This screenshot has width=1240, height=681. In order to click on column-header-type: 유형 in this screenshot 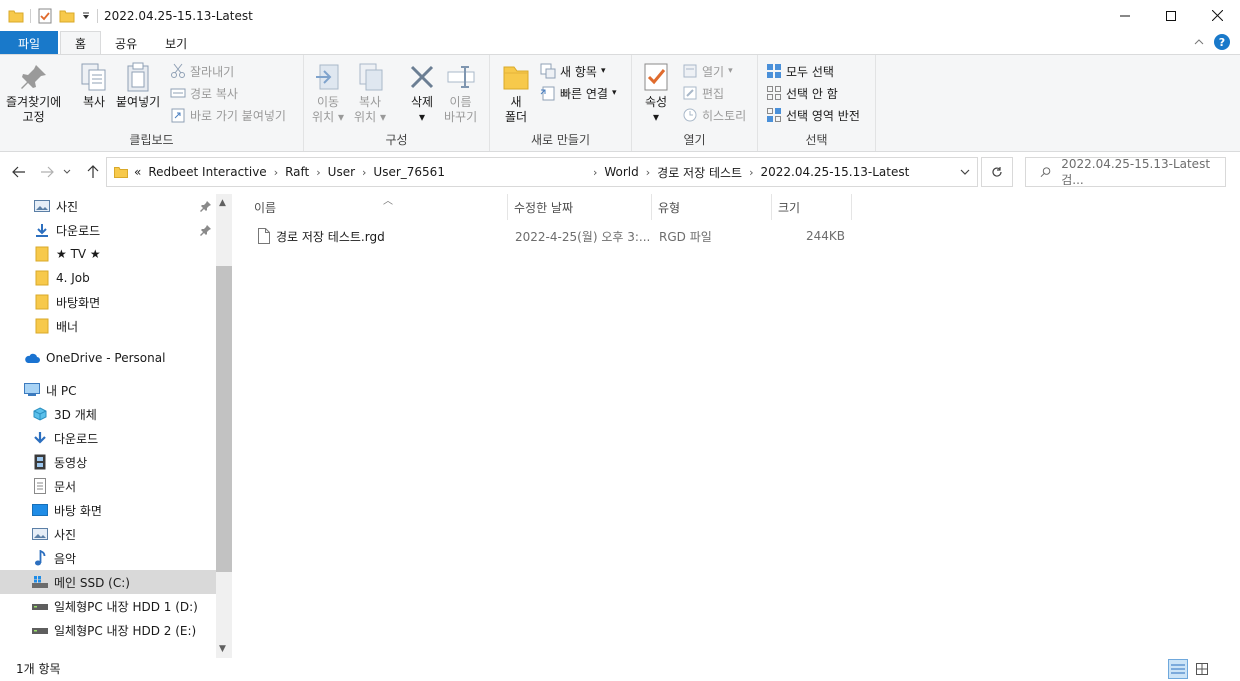, I will do `click(712, 207)`.